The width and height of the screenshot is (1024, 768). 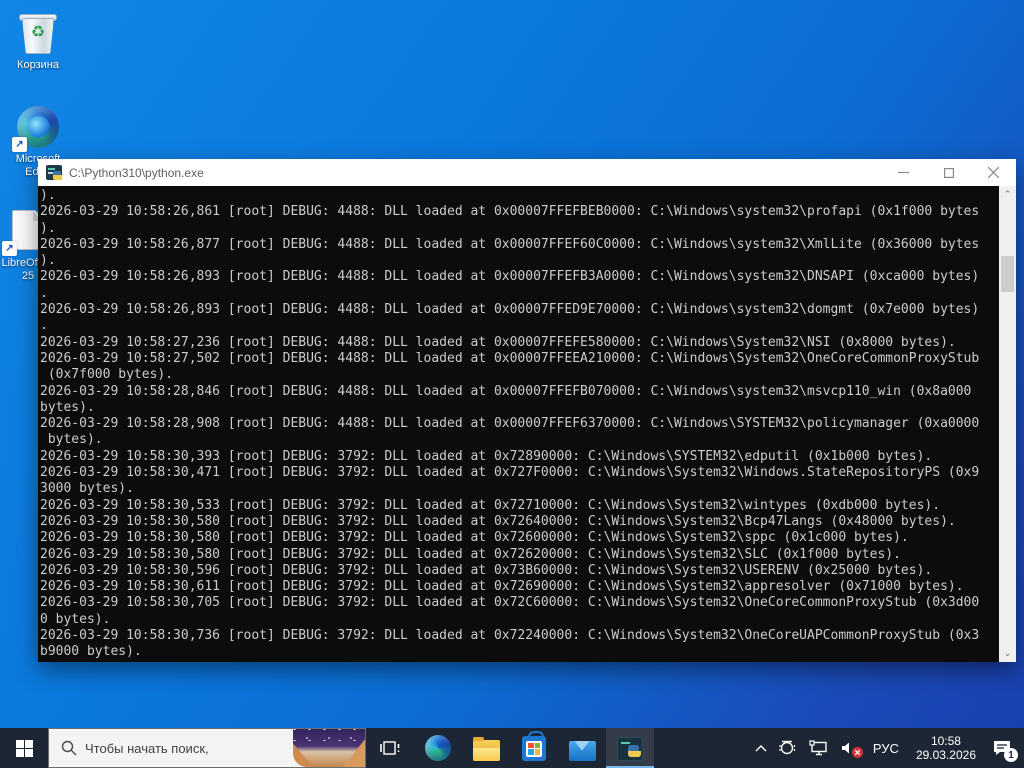 I want to click on volume-button, so click(x=849, y=748).